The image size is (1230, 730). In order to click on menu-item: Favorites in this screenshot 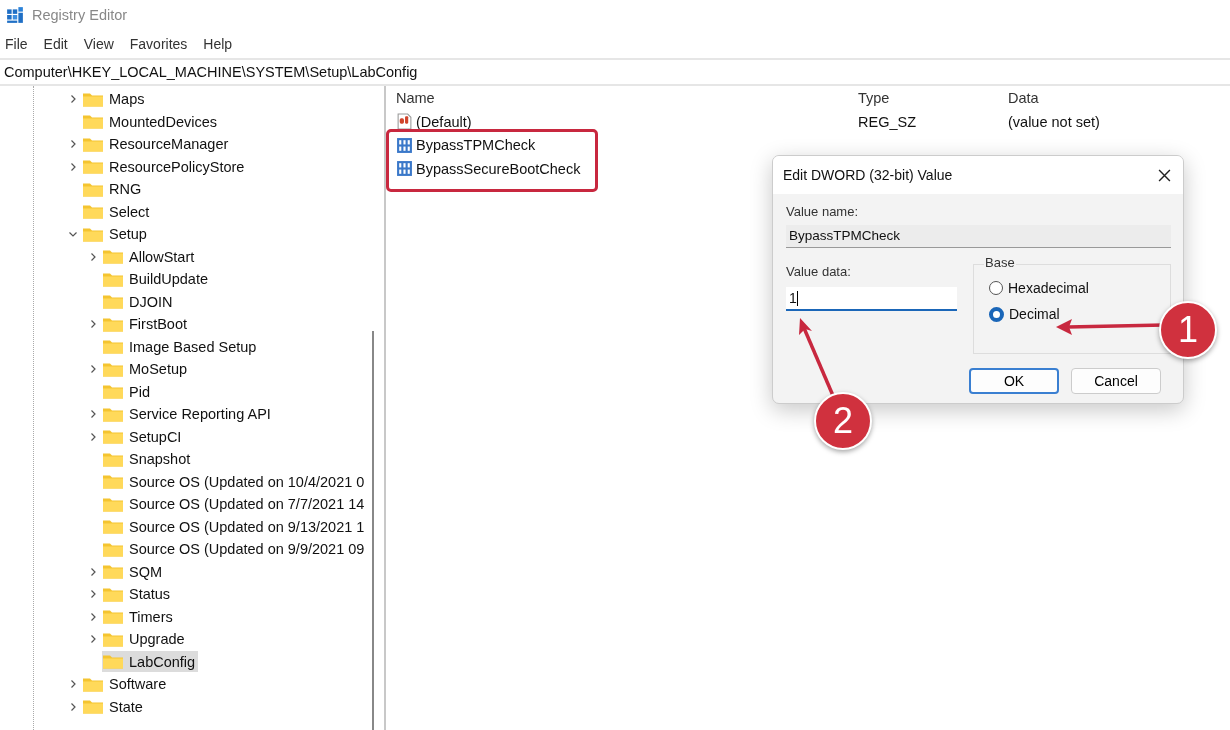, I will do `click(158, 44)`.